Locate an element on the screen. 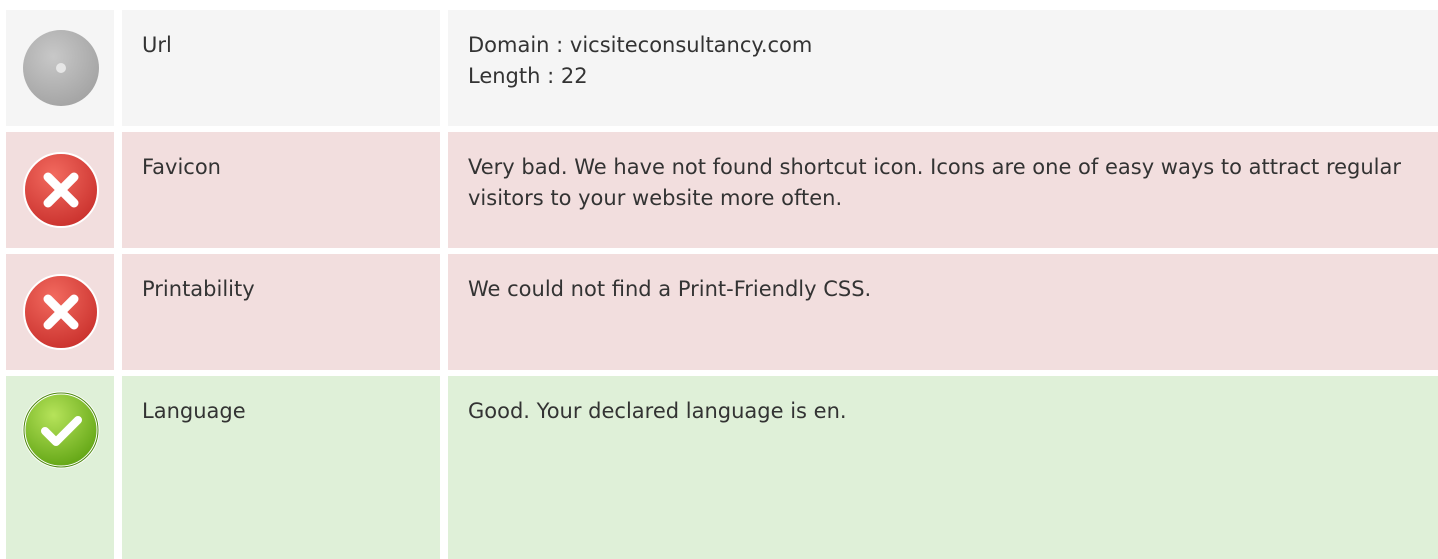  checkmark-icon is located at coordinates (61, 430).